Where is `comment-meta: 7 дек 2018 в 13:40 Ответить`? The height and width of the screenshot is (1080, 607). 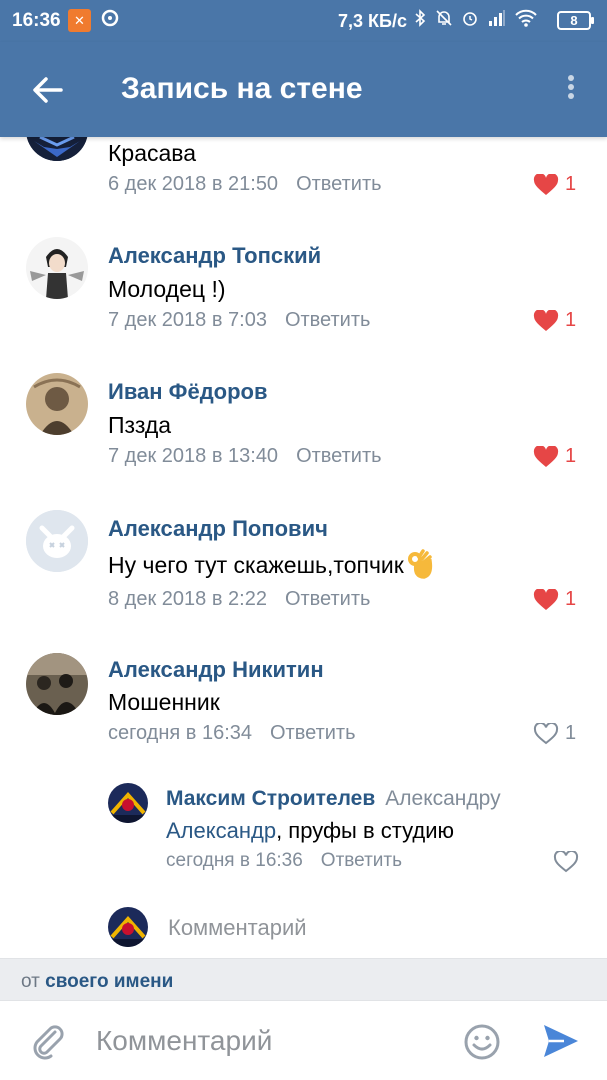
comment-meta: 7 дек 2018 в 13:40 Ответить is located at coordinates (245, 456).